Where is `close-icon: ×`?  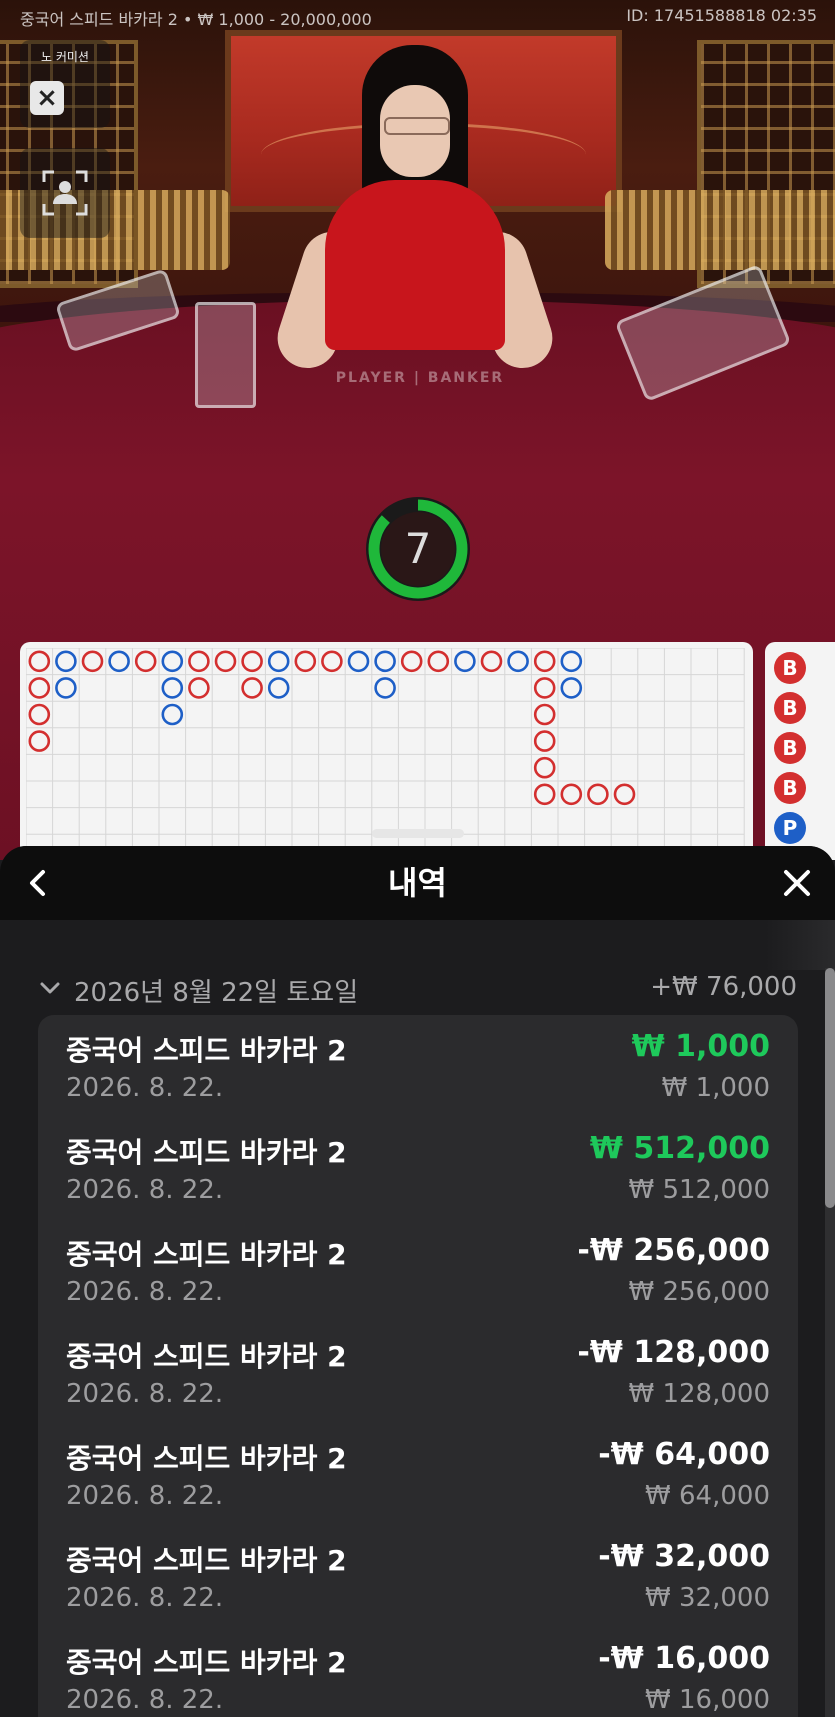 close-icon: × is located at coordinates (47, 98).